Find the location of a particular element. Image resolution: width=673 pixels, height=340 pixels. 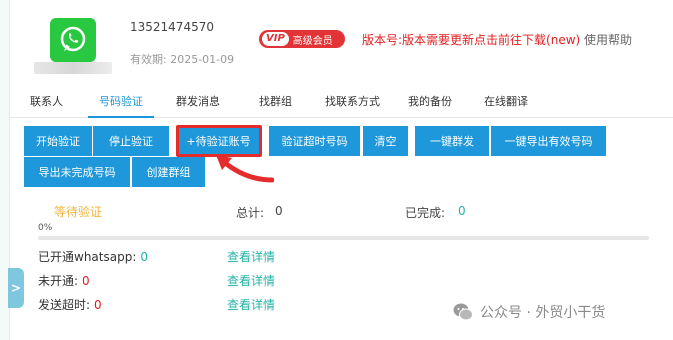

watermark: 公众号 · 外贸小干货 is located at coordinates (528, 312).